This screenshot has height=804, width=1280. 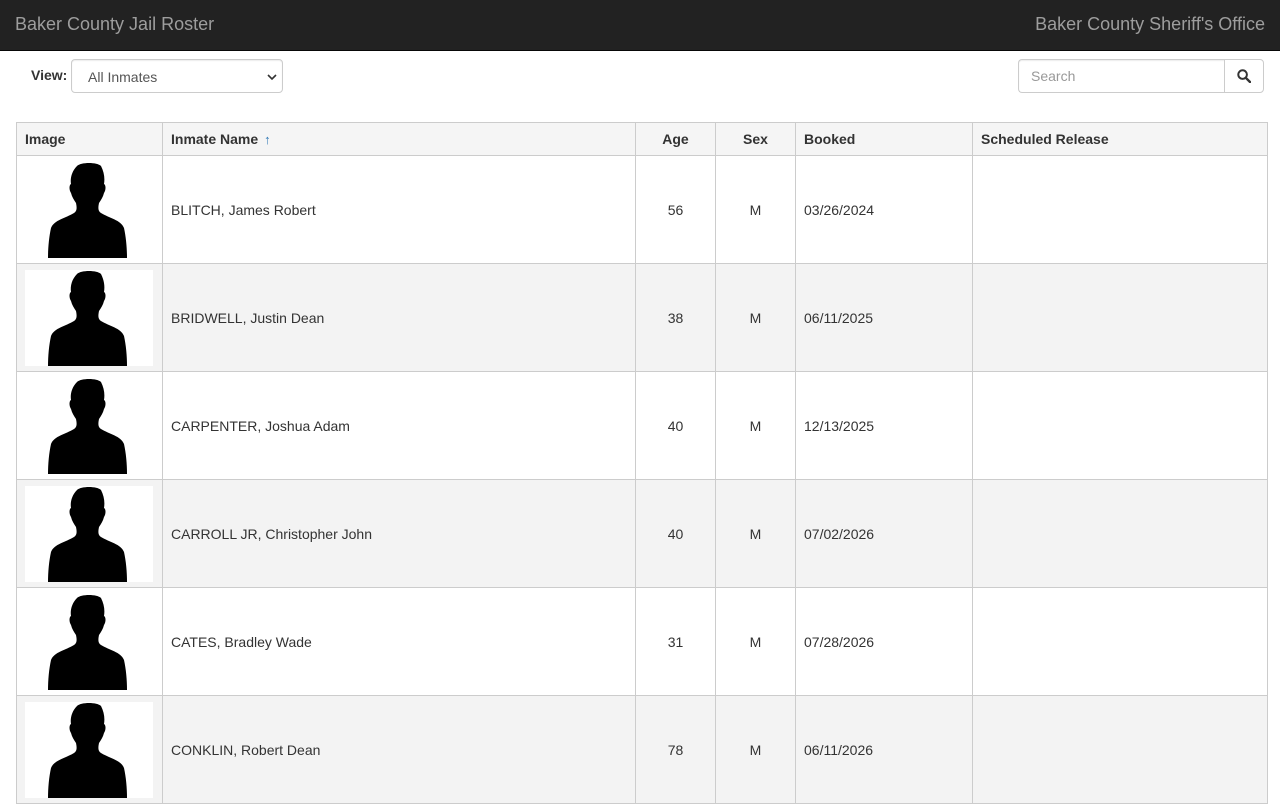 I want to click on inmate-name: BRIDWELL, Justin Dean, so click(x=399, y=317).